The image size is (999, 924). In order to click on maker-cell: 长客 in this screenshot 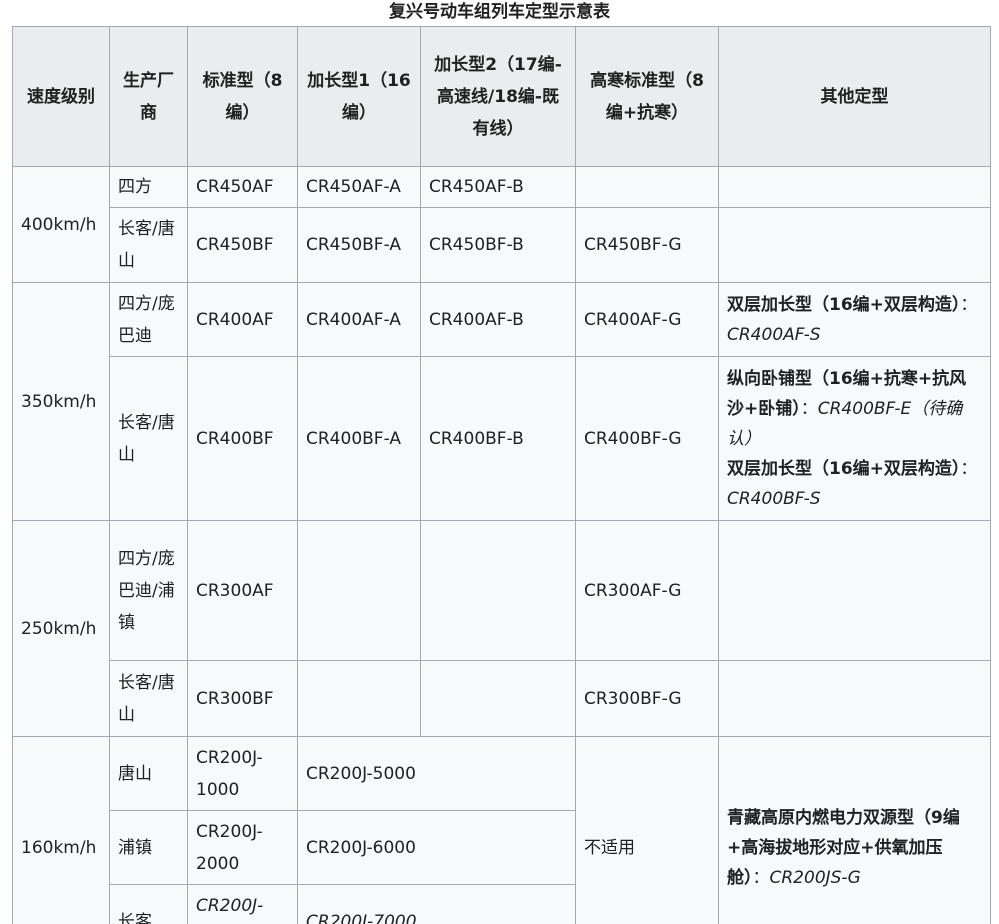, I will do `click(148, 904)`.